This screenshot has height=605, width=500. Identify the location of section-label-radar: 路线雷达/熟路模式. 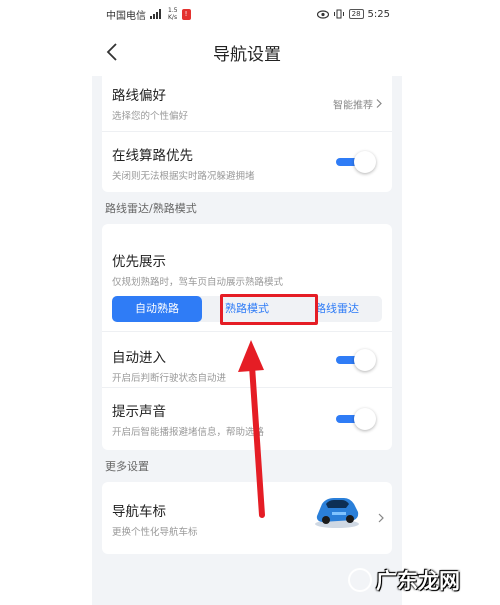
(151, 208).